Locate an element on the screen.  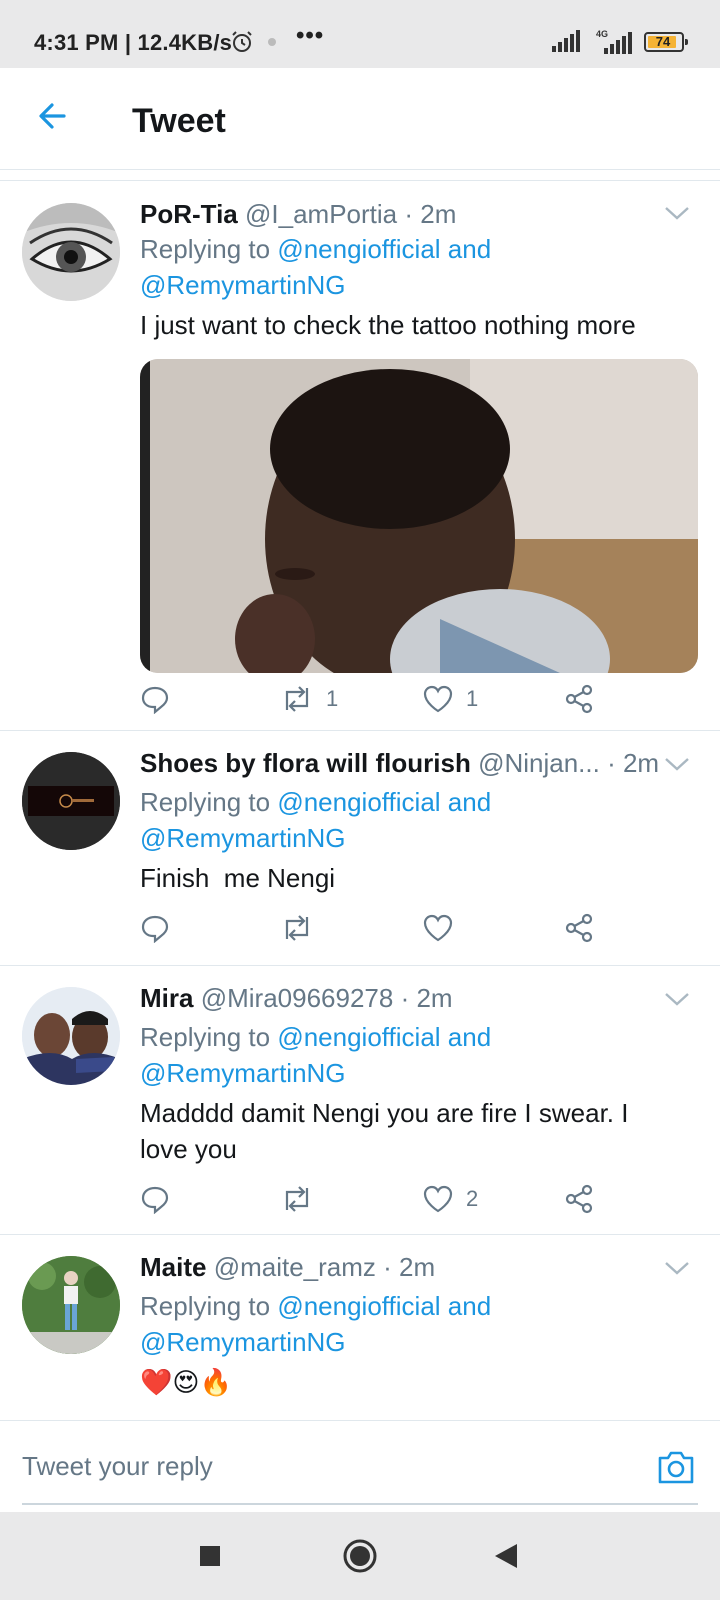
top-bar: Tweet is located at coordinates (360, 119).